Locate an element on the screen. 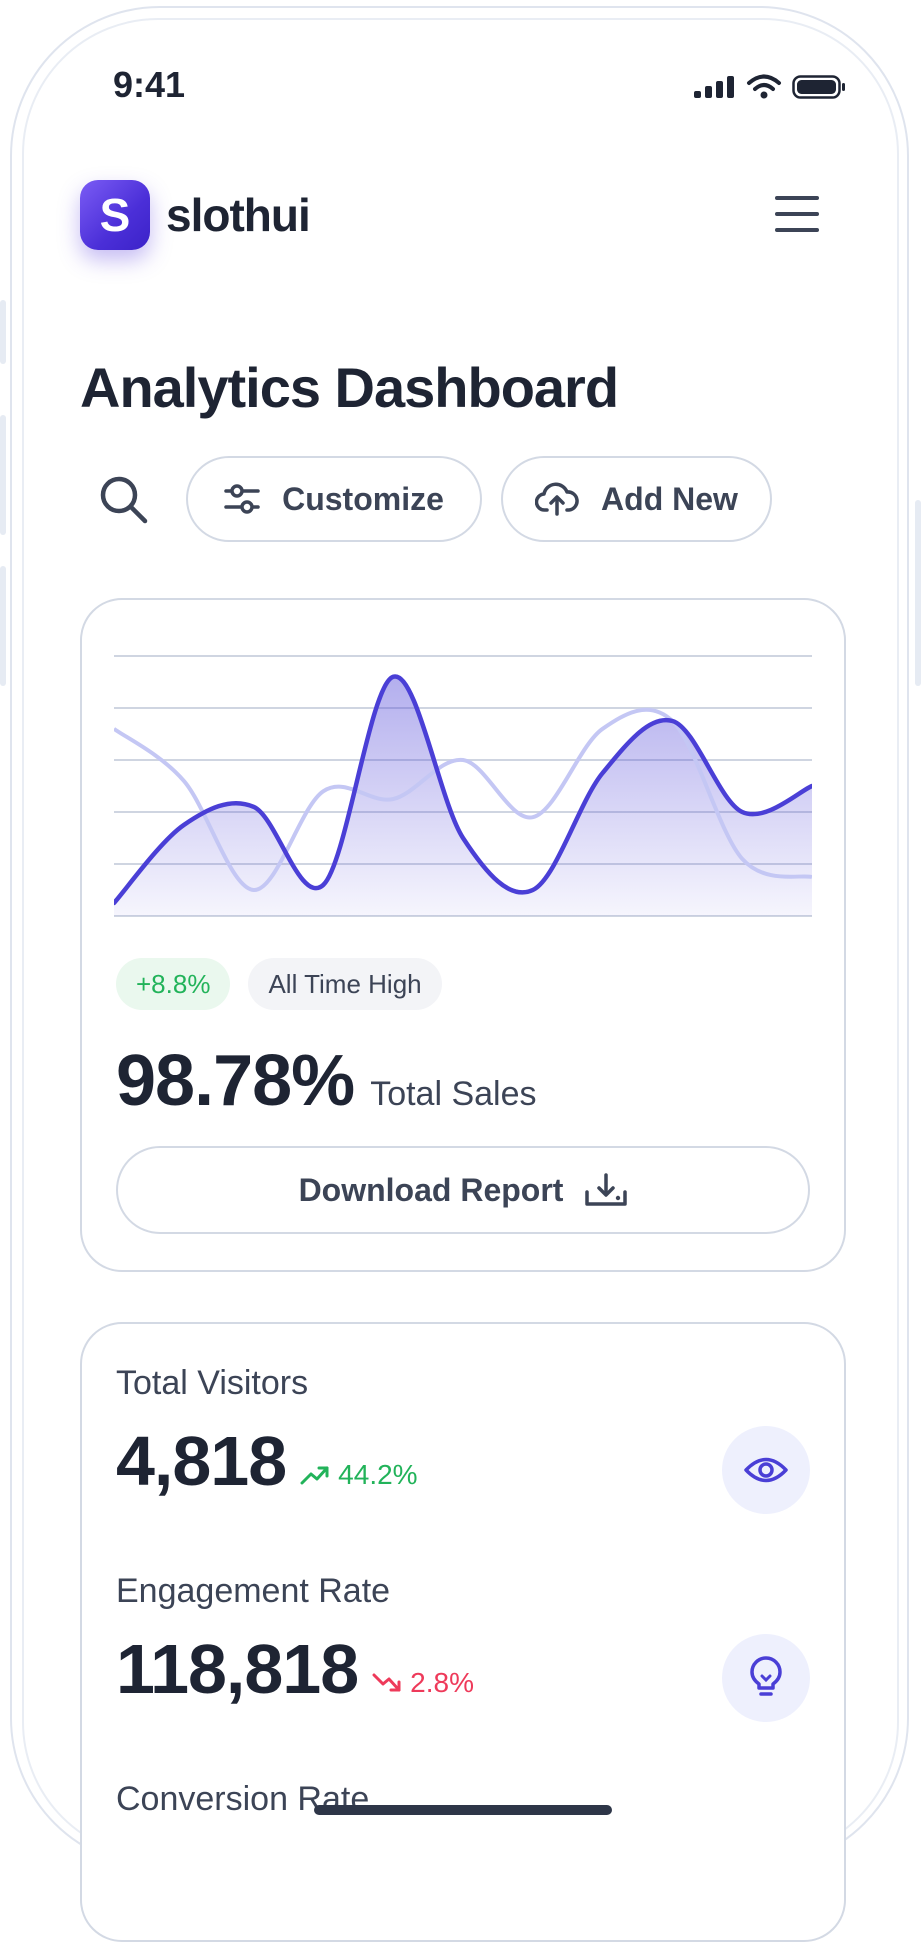 Image resolution: width=921 pixels, height=1942 pixels. metric-label: Total Visitors is located at coordinates (212, 1383).